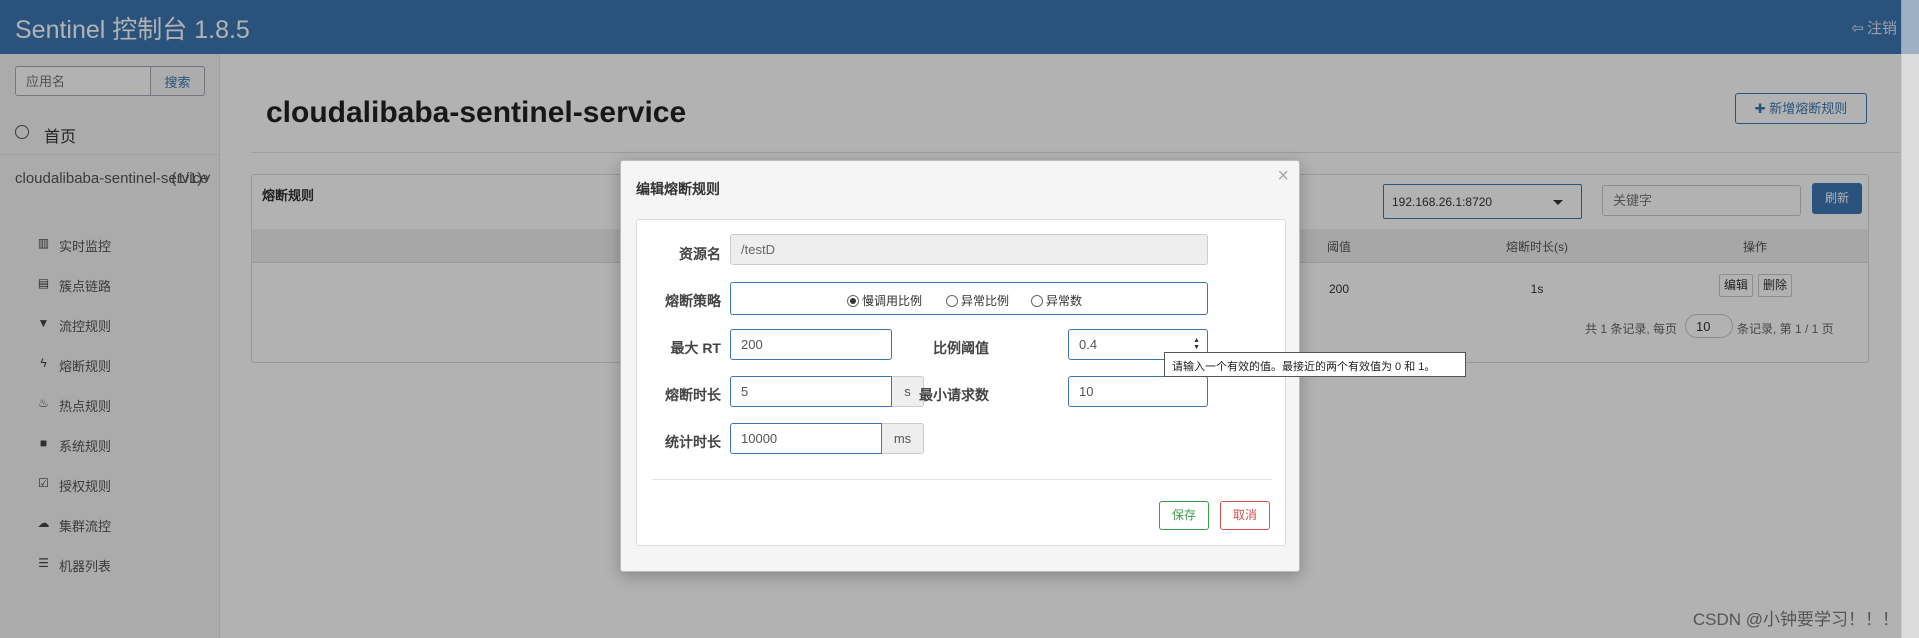 This screenshot has height=638, width=1919. What do you see at coordinates (811, 344) in the screenshot?
I see `max-rt-input: 200` at bounding box center [811, 344].